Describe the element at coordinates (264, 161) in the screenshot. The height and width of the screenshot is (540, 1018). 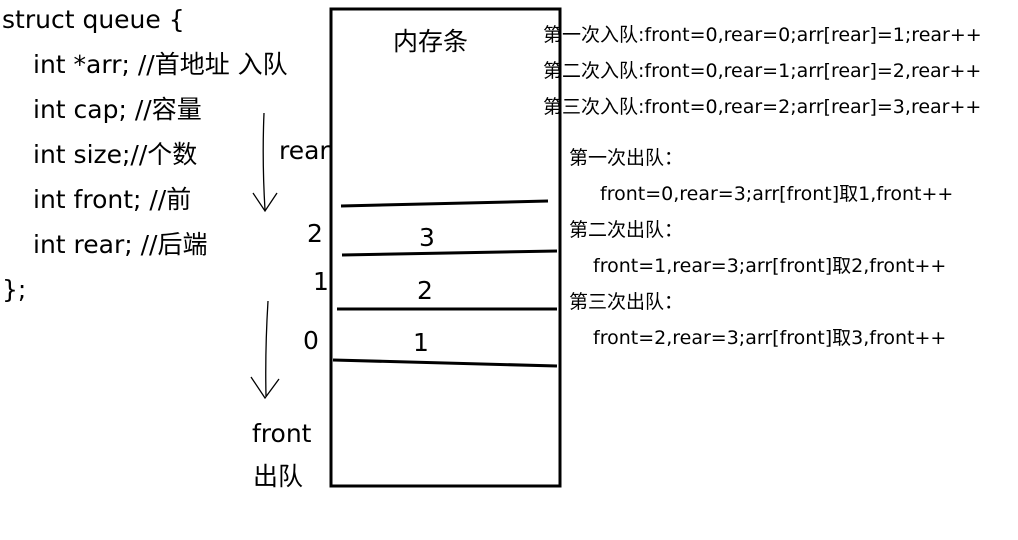
I see `rear-arrow-icon` at that location.